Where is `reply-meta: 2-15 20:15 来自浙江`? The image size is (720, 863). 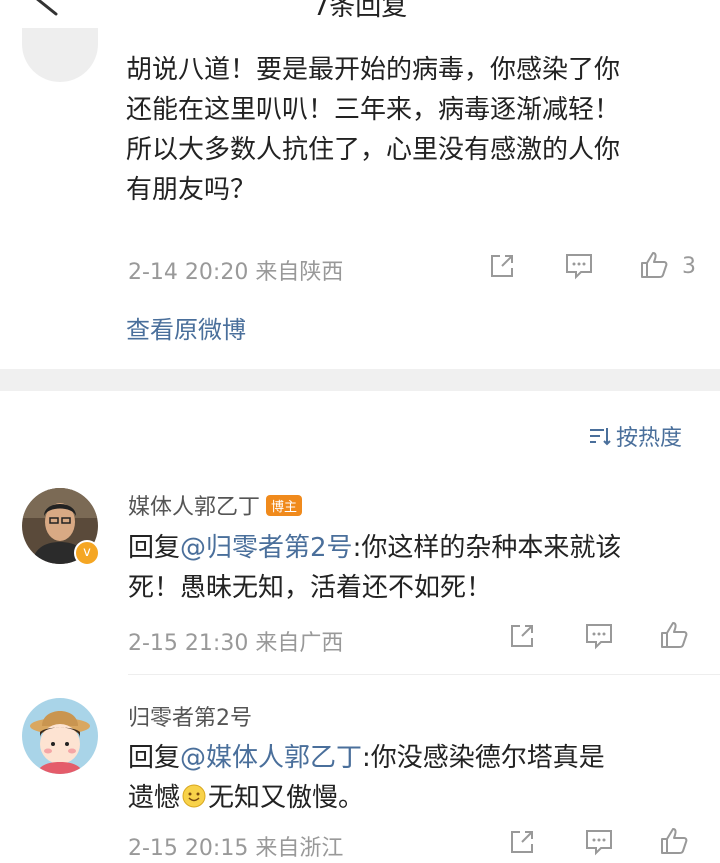 reply-meta: 2-15 20:15 来自浙江 is located at coordinates (235, 846).